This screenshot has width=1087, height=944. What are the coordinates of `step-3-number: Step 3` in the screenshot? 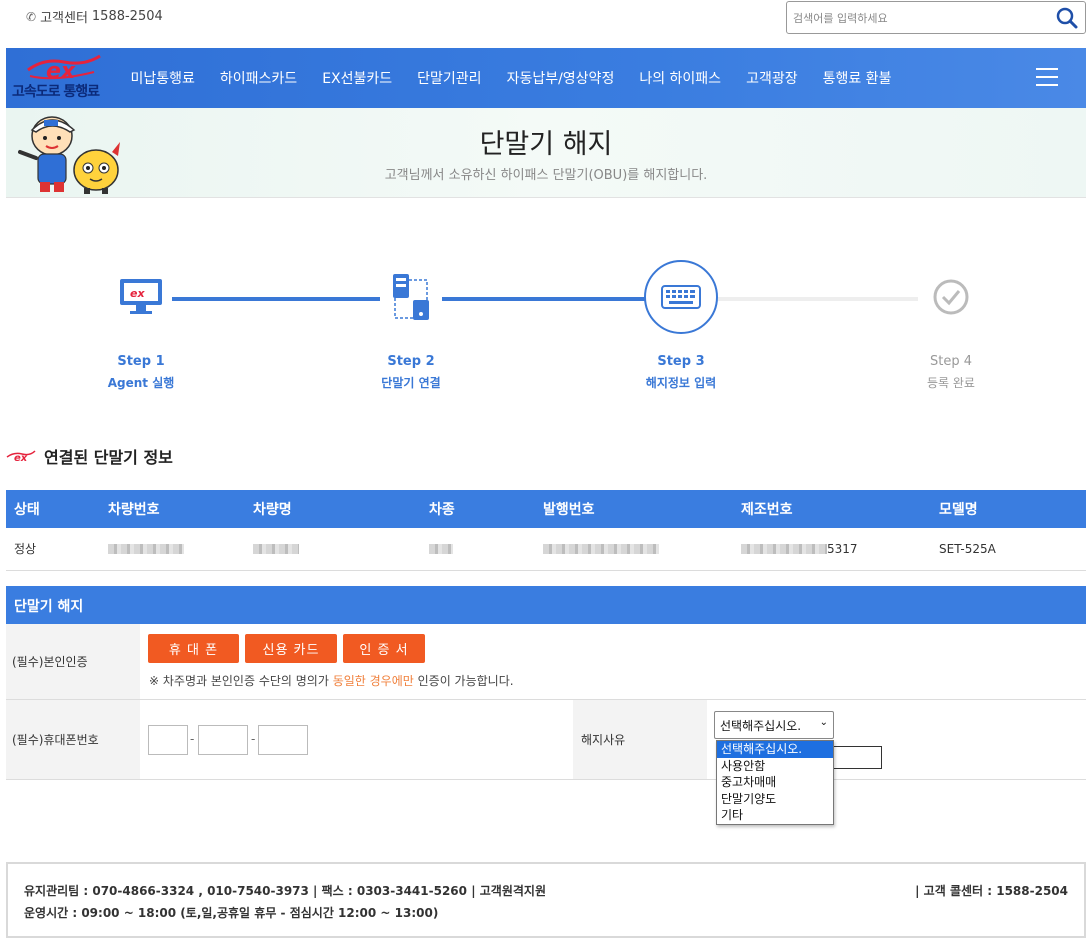 It's located at (681, 361).